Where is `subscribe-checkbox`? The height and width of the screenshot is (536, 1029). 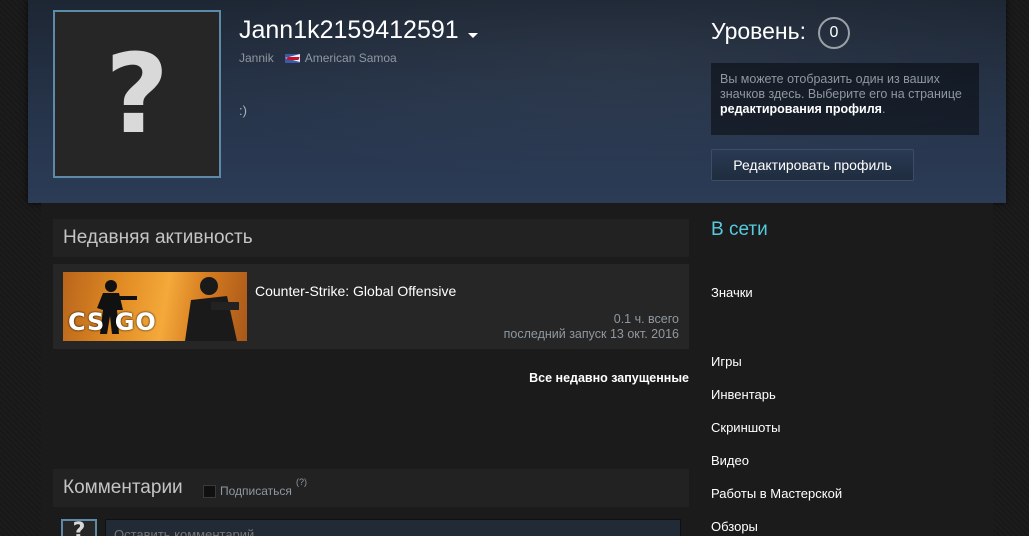 subscribe-checkbox is located at coordinates (209, 491).